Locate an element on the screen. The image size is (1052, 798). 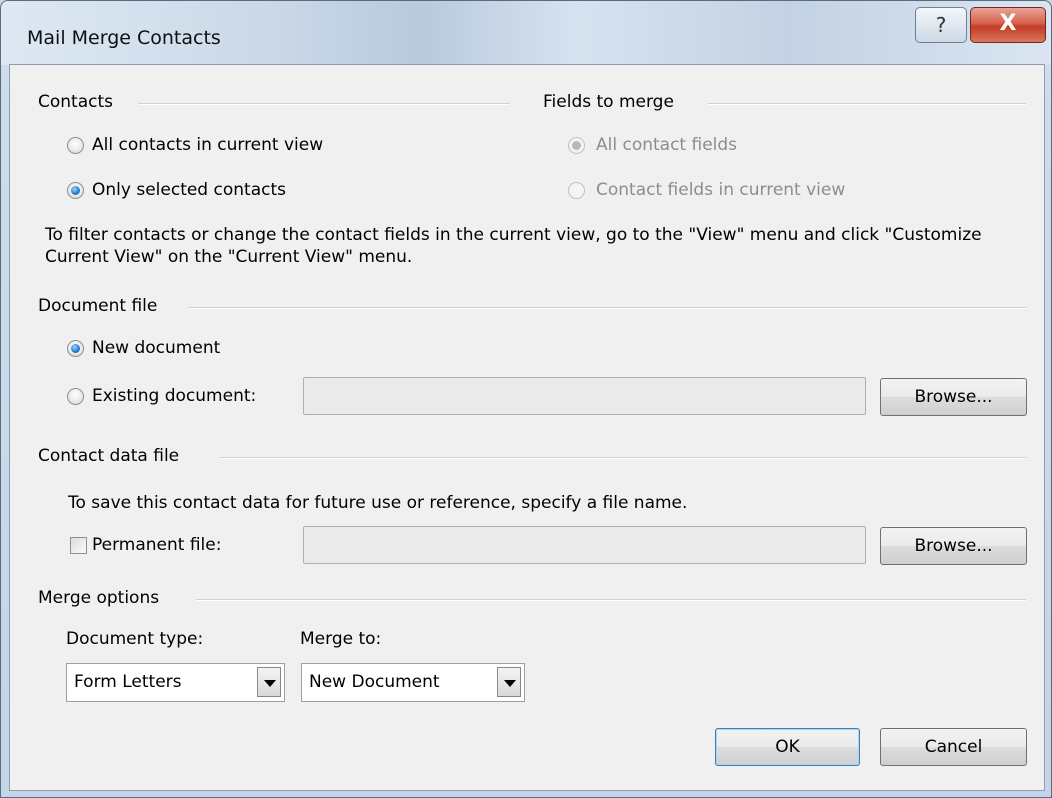
document-type-select: Form Letters is located at coordinates (175, 682).